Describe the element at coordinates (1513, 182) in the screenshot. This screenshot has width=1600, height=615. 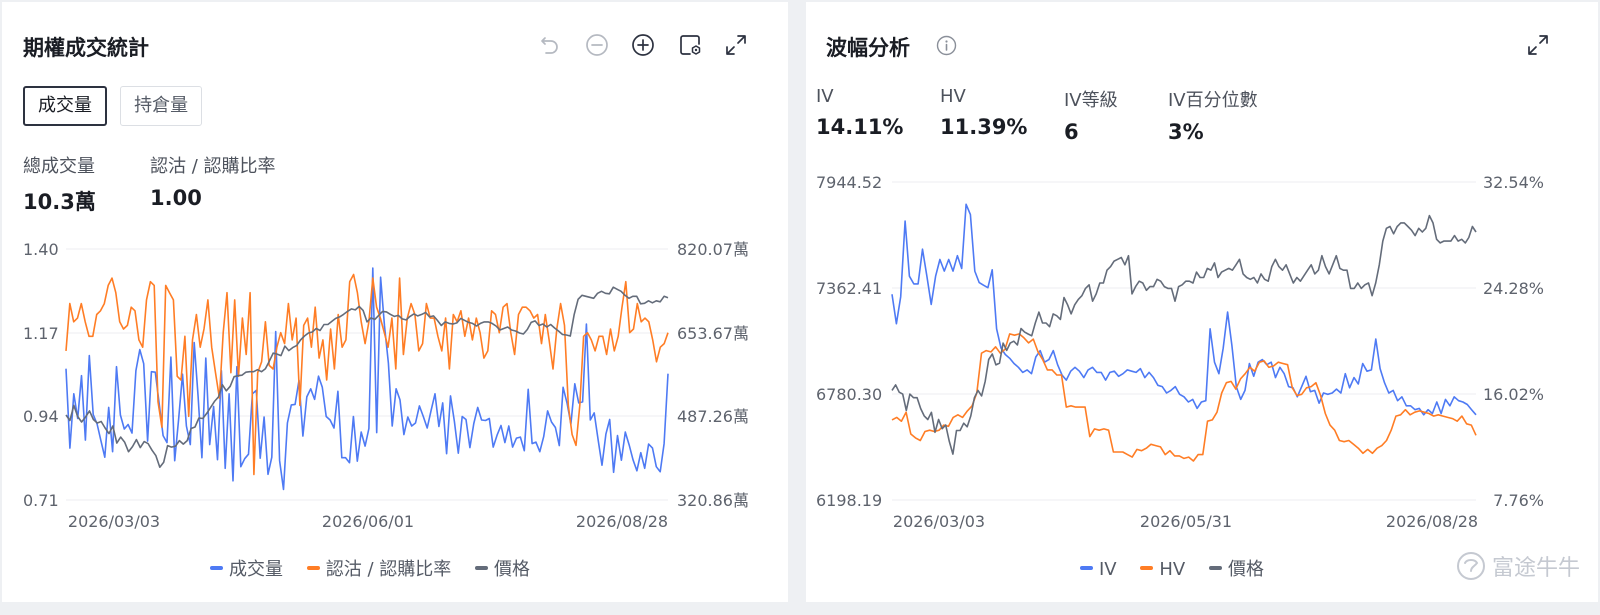
I see `y-right-tick-label: 32.54%` at that location.